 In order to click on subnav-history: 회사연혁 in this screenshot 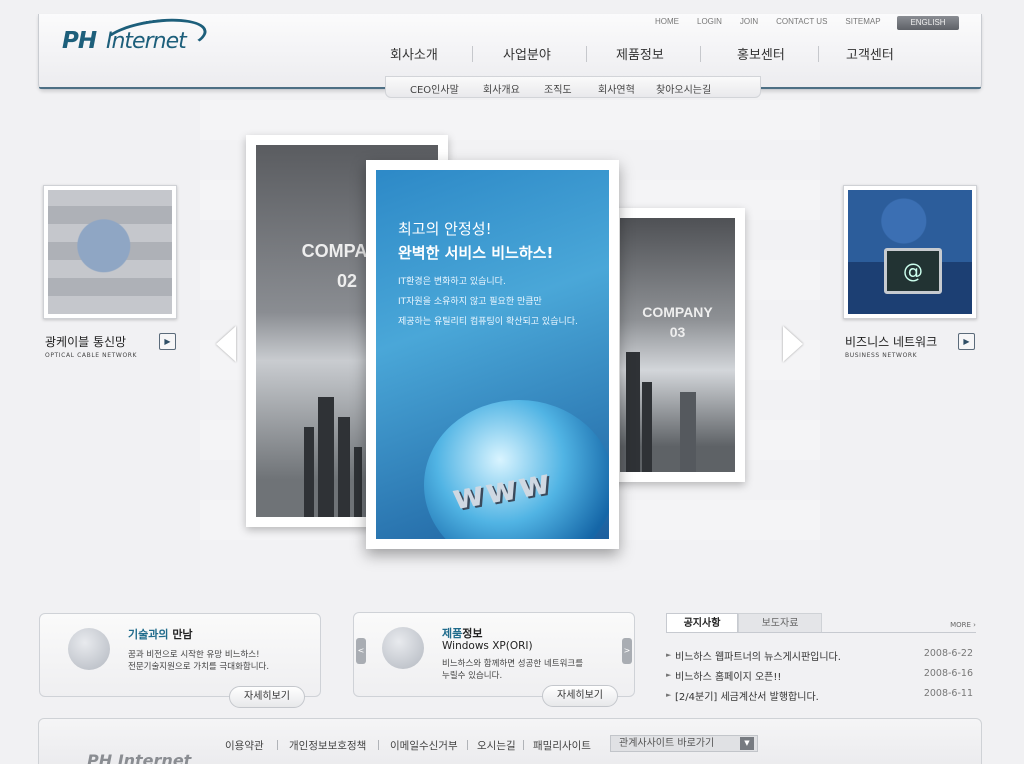, I will do `click(616, 88)`.